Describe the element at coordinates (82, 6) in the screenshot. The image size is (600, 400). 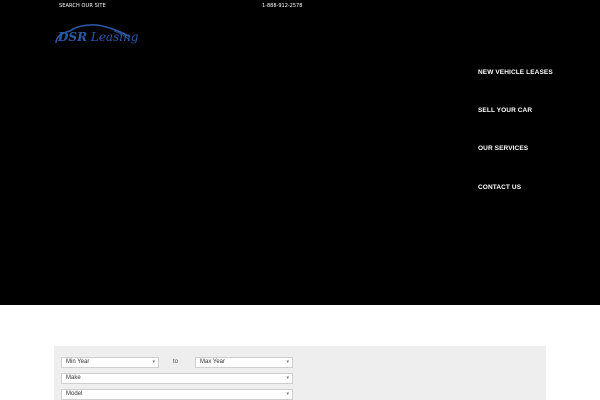
I see `search-site-link: SEARCH OUR SITE` at that location.